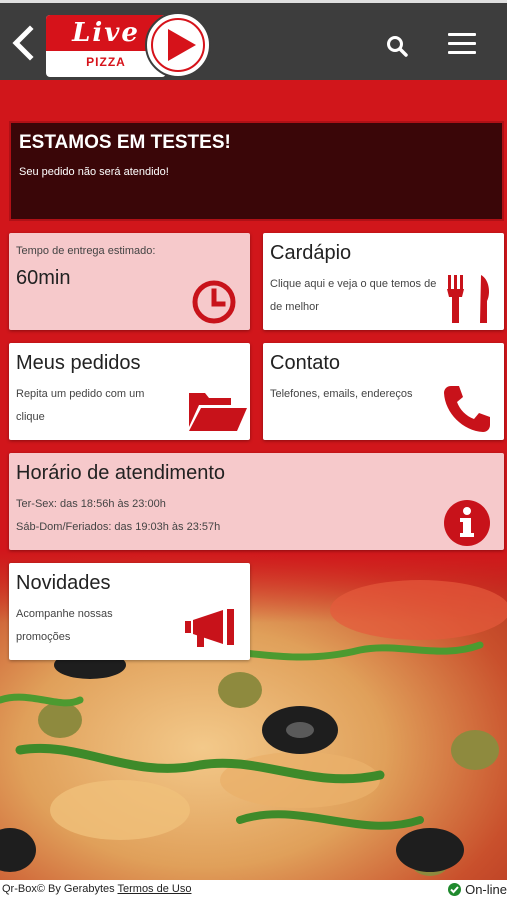  I want to click on my-orders-title: Meus pedidos, so click(78, 363).